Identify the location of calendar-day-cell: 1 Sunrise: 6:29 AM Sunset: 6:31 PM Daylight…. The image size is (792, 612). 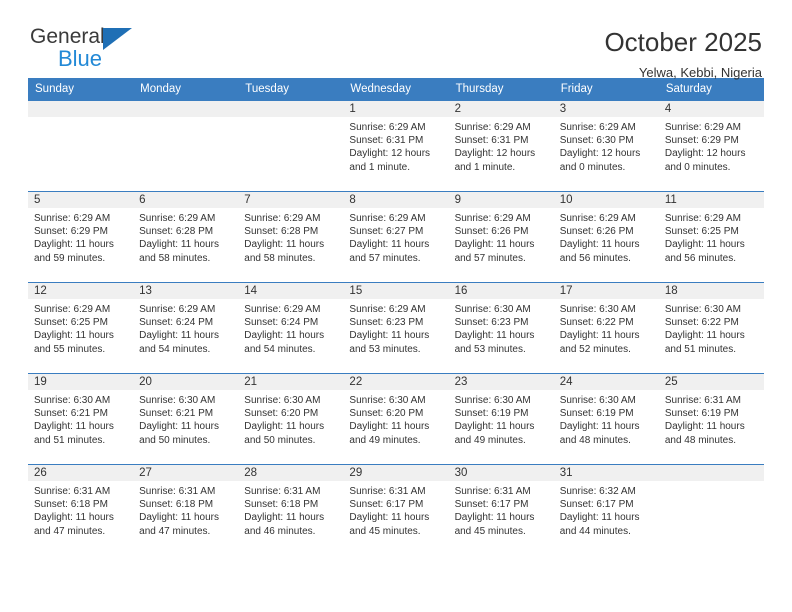
(396, 146).